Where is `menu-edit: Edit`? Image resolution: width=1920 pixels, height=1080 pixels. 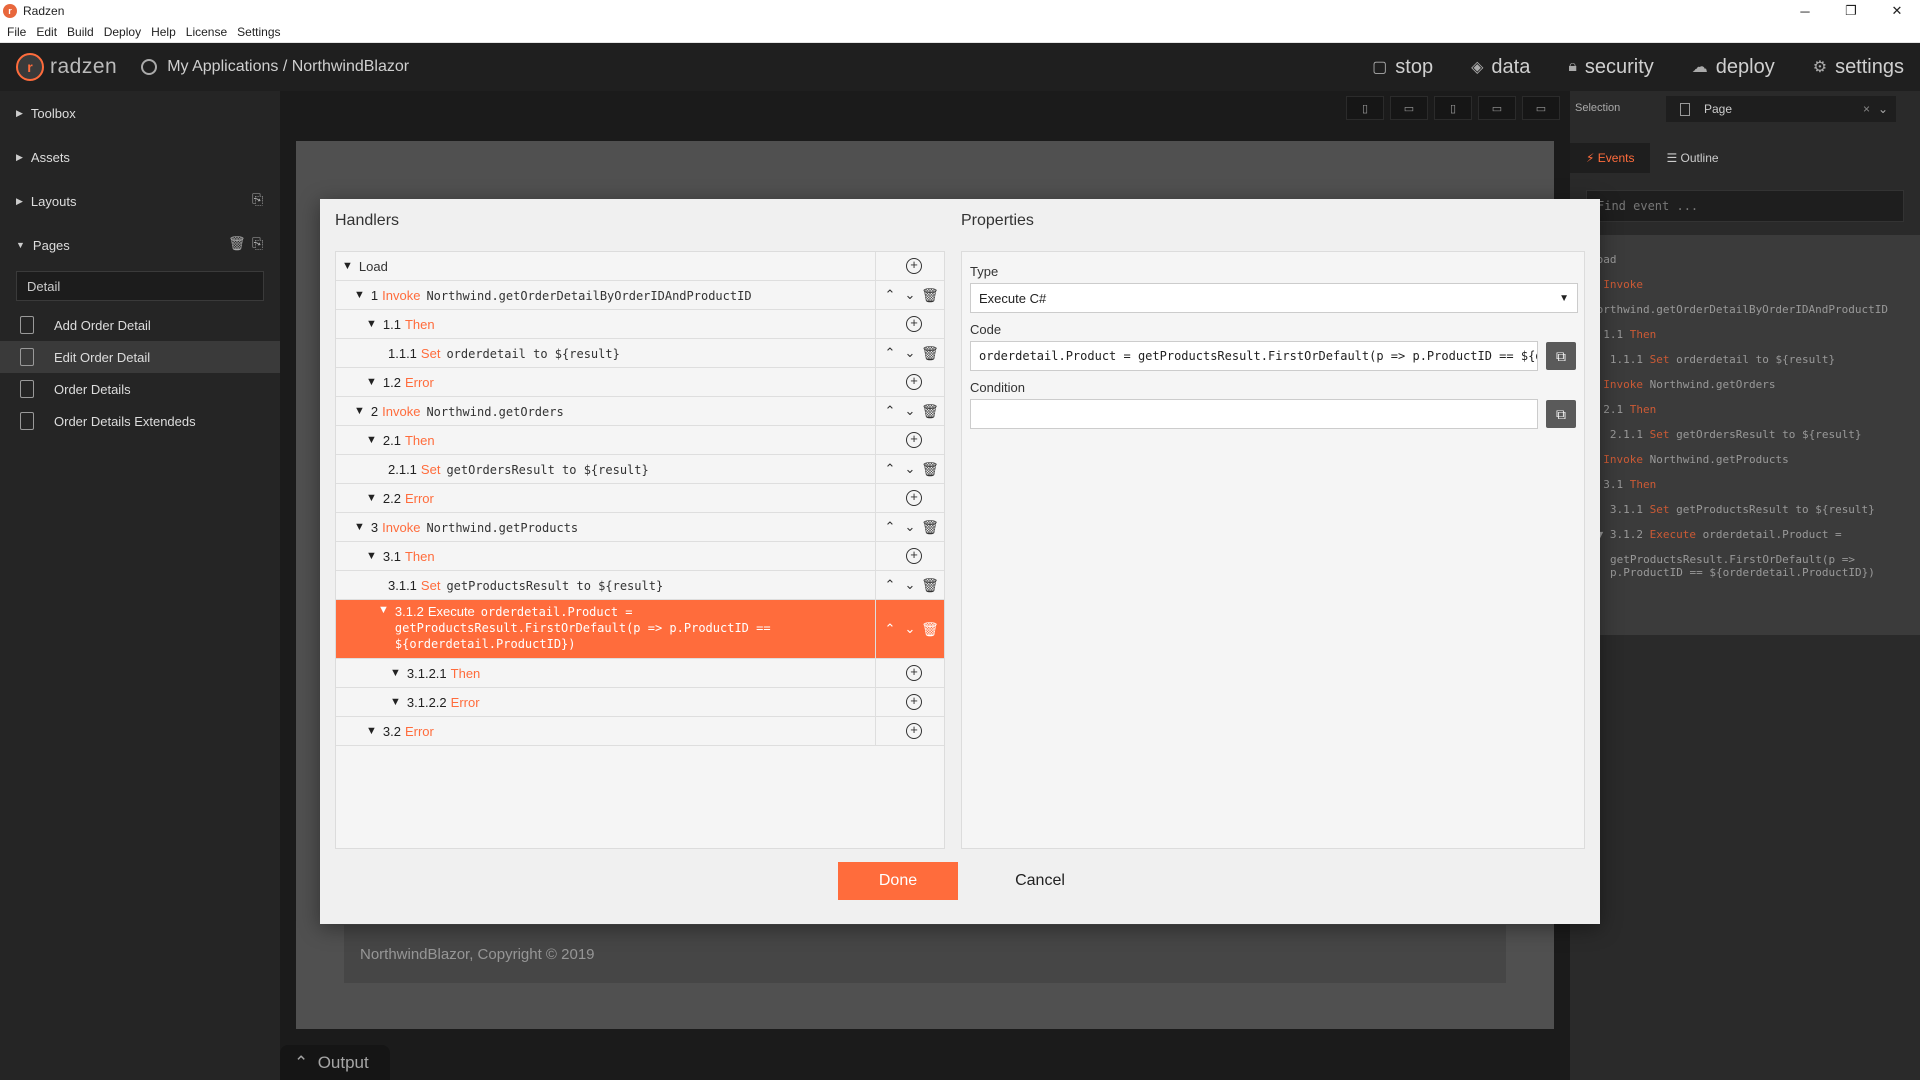 menu-edit: Edit is located at coordinates (46, 32).